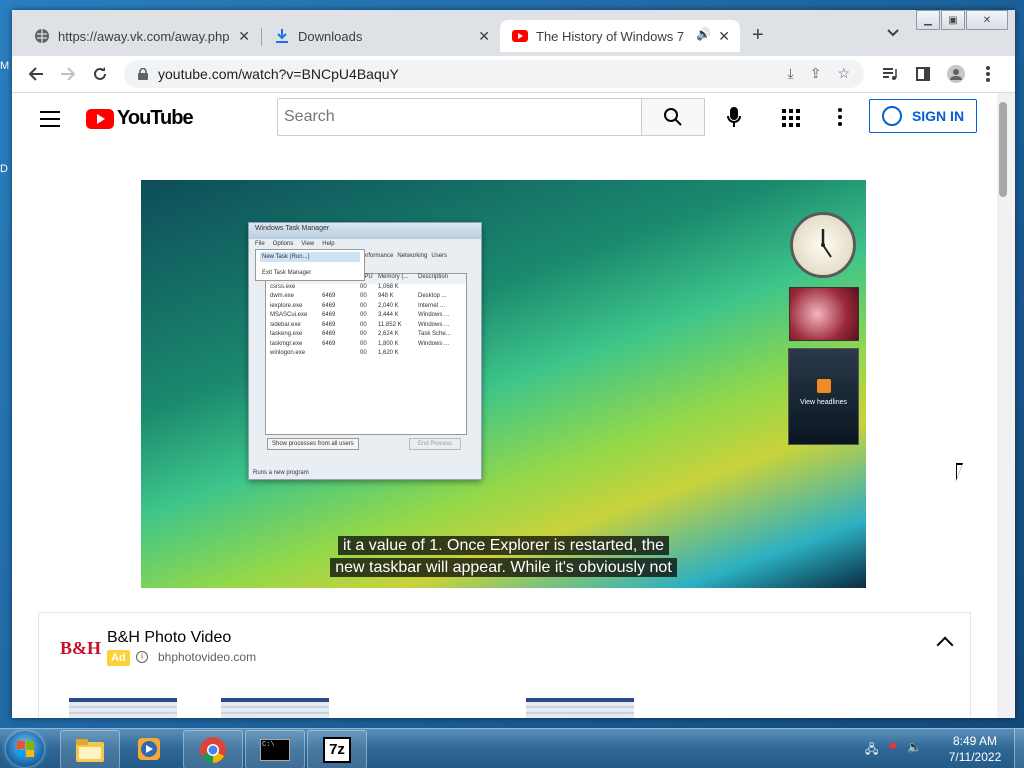  I want to click on clock-time: 8:49 AM, so click(975, 741).